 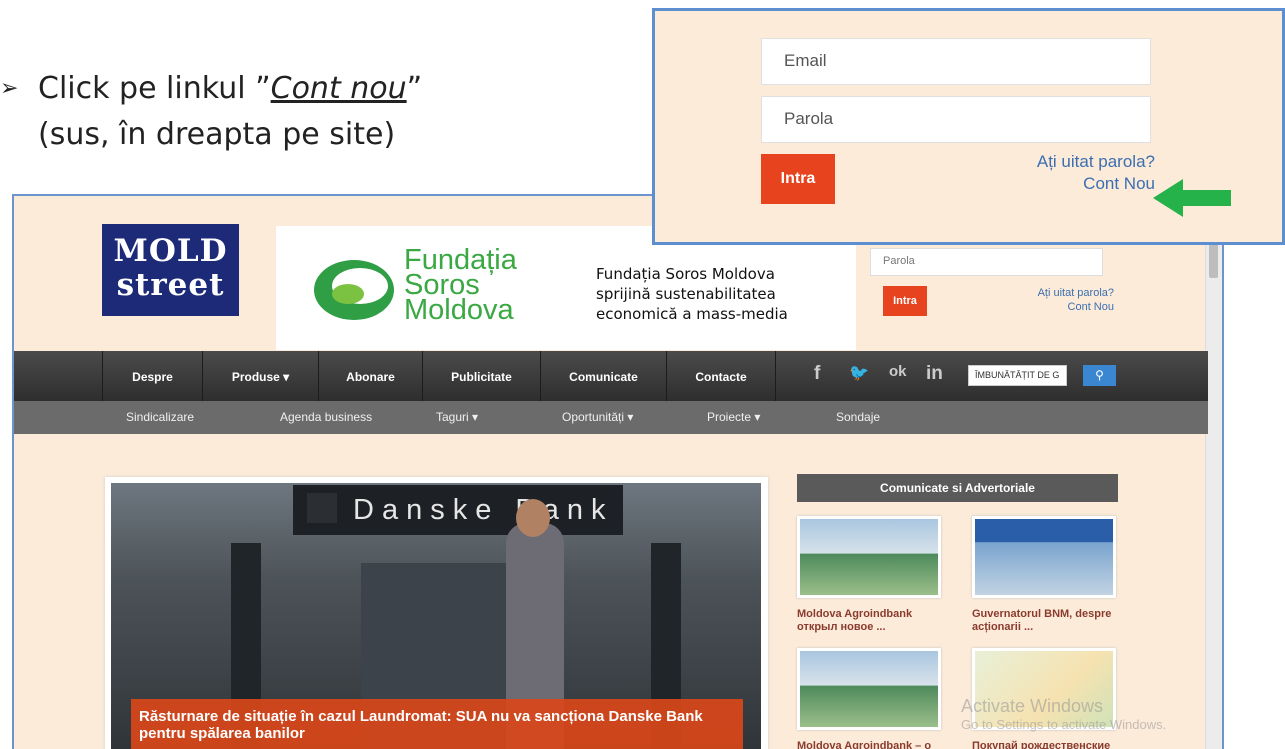 What do you see at coordinates (457, 417) in the screenshot?
I see `subnav-taguri: Taguri ▾` at bounding box center [457, 417].